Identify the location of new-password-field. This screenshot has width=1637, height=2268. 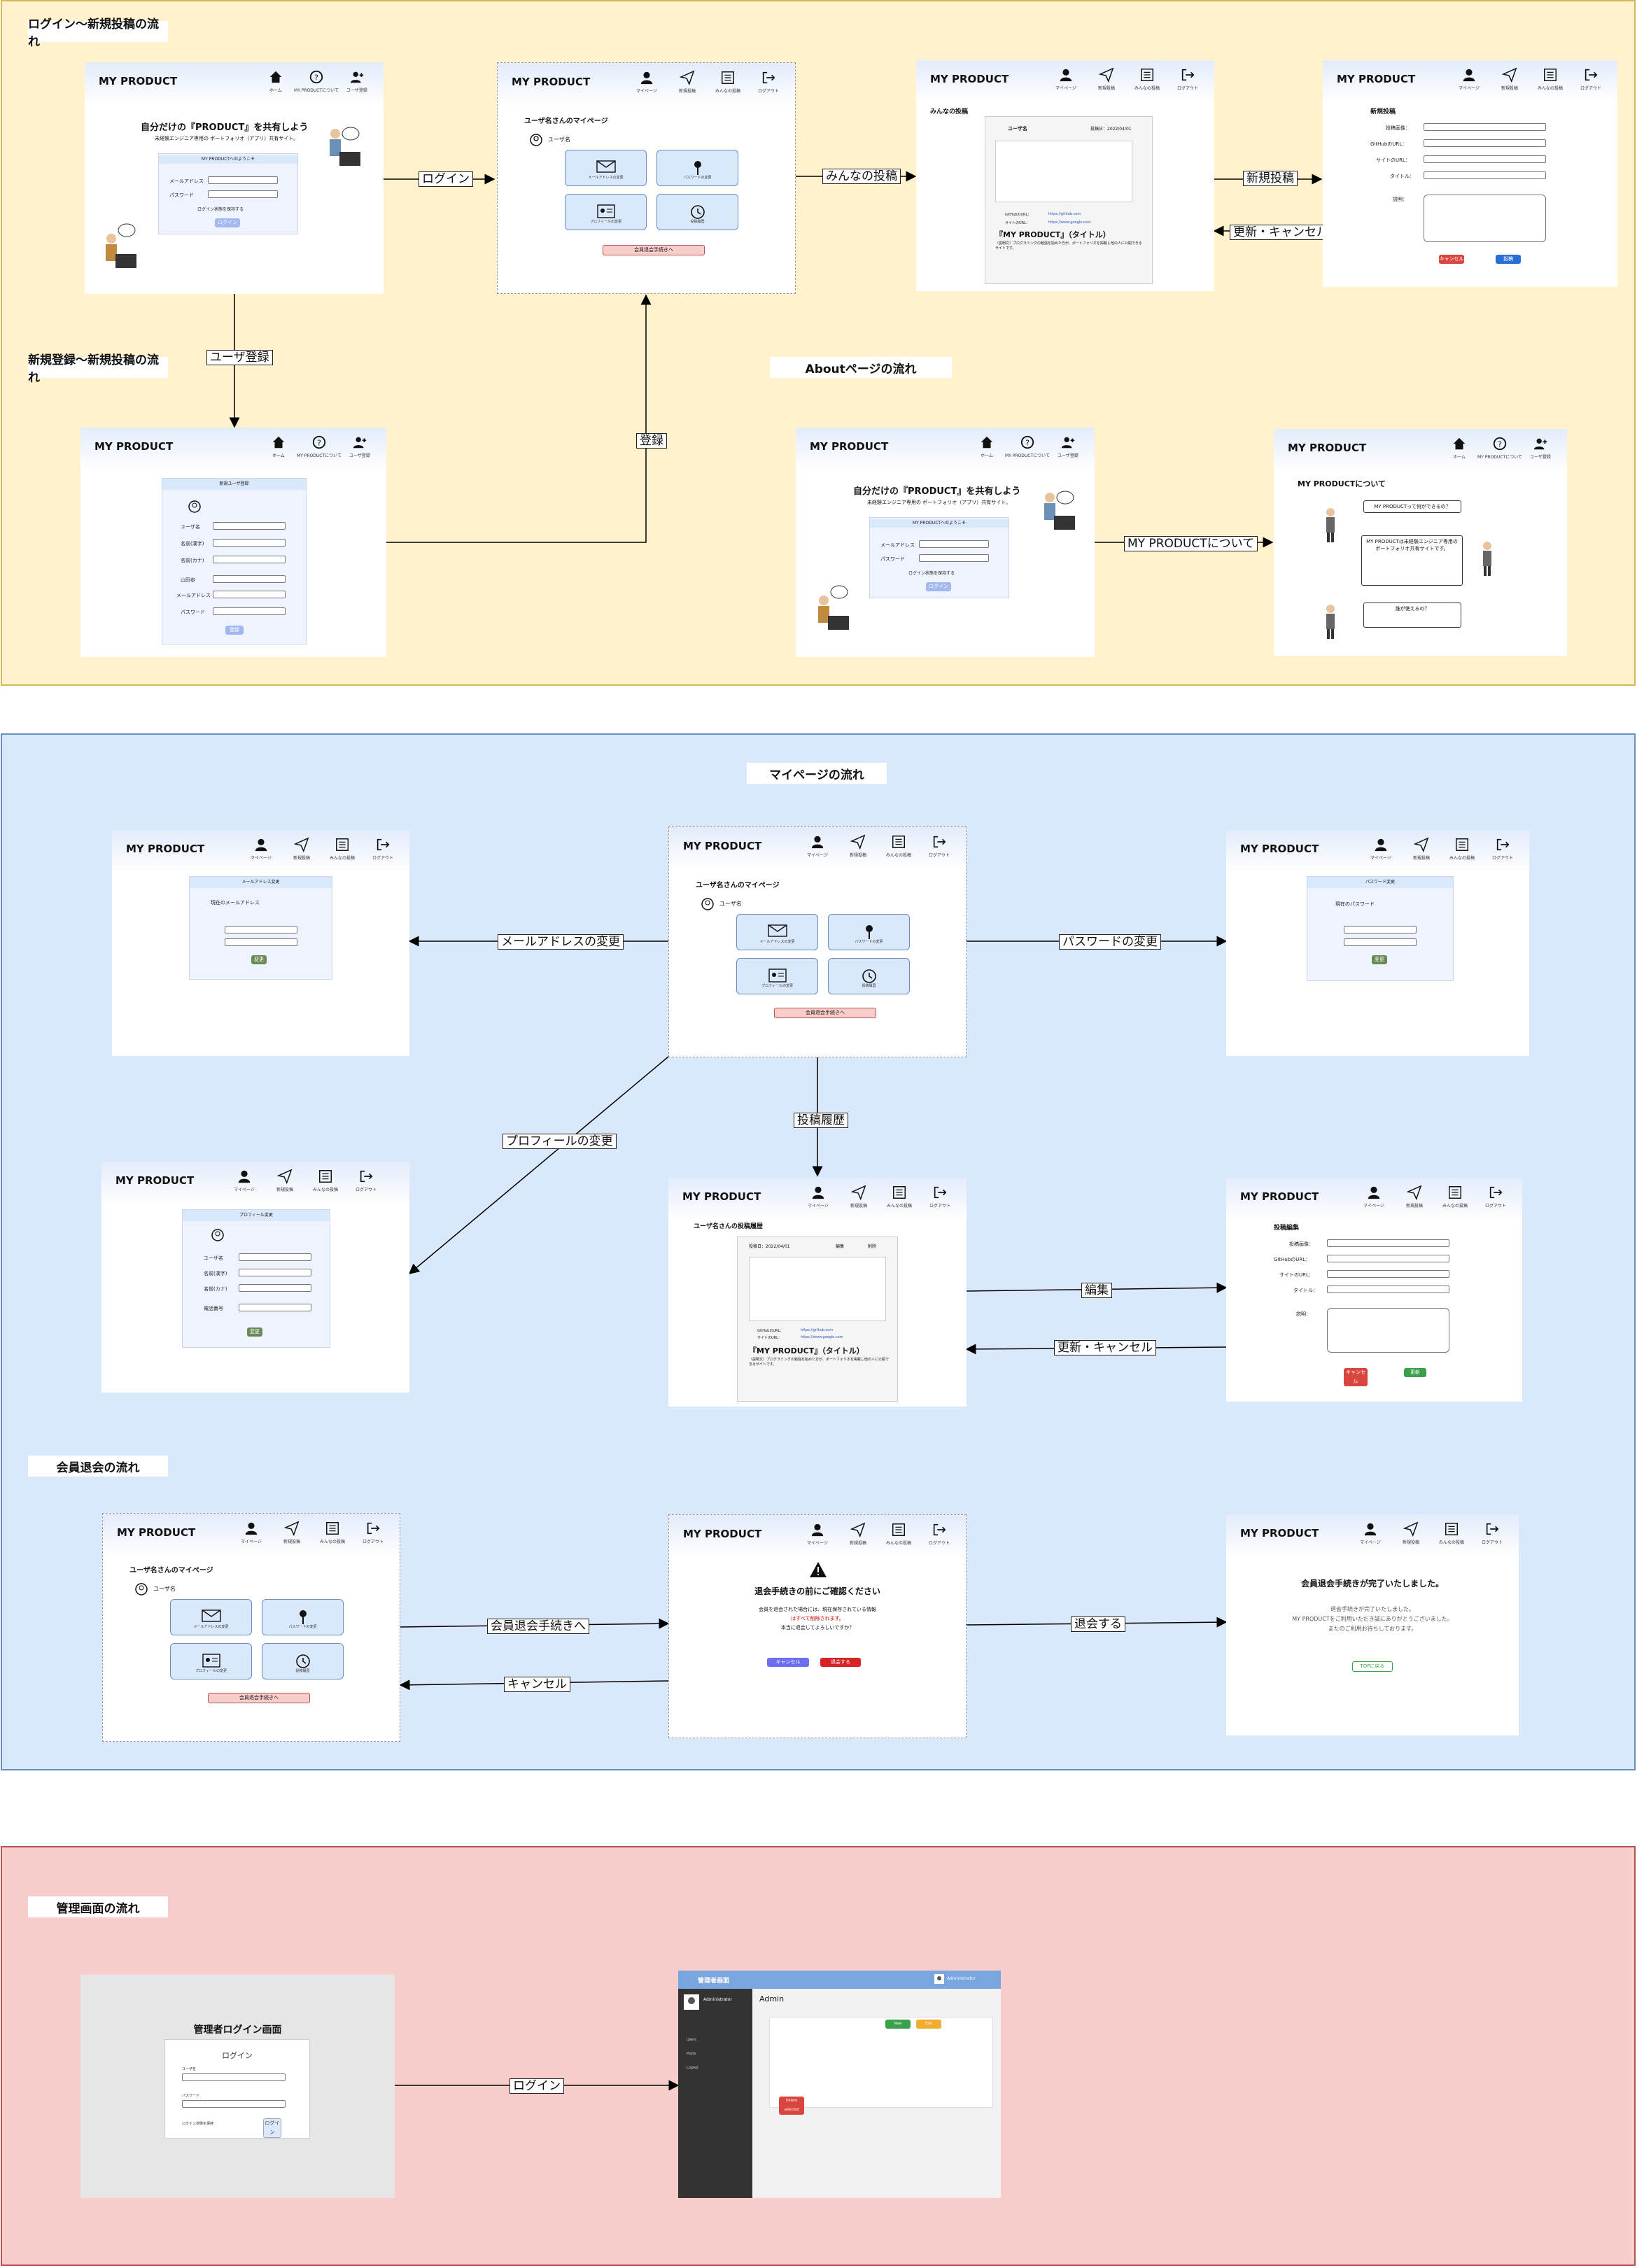
(1380, 930).